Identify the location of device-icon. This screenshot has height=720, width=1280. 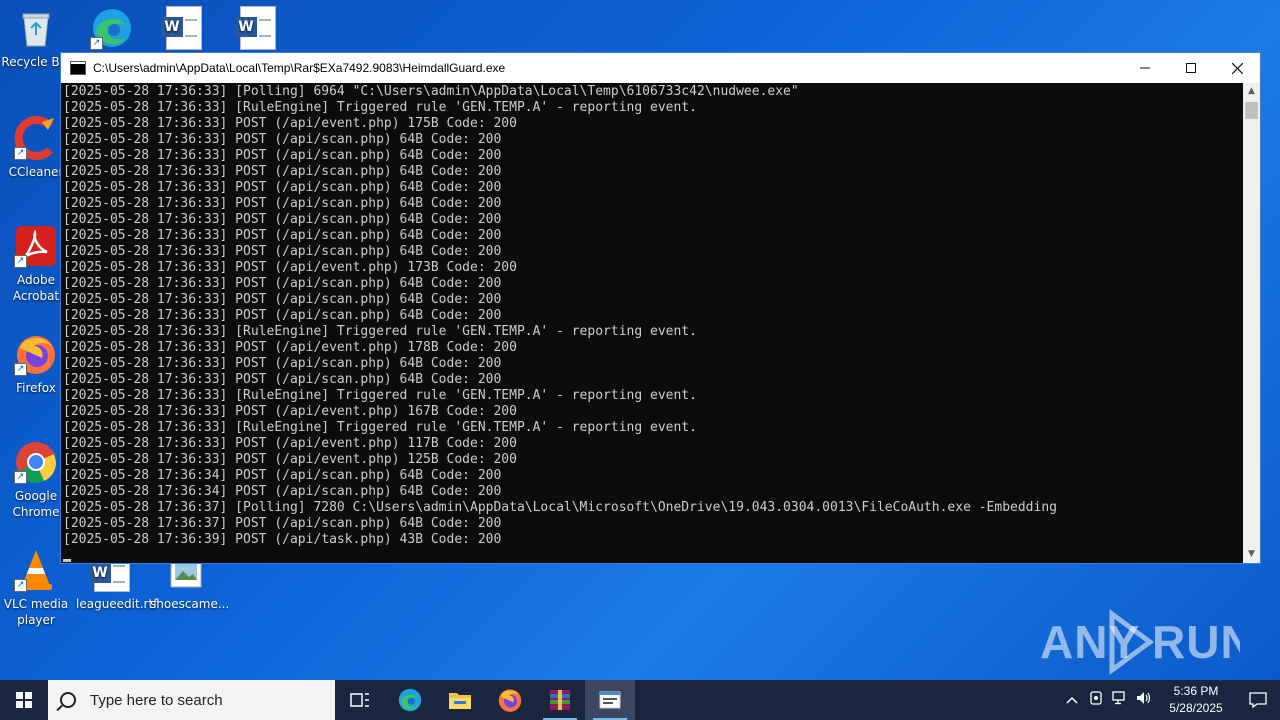
(1096, 700).